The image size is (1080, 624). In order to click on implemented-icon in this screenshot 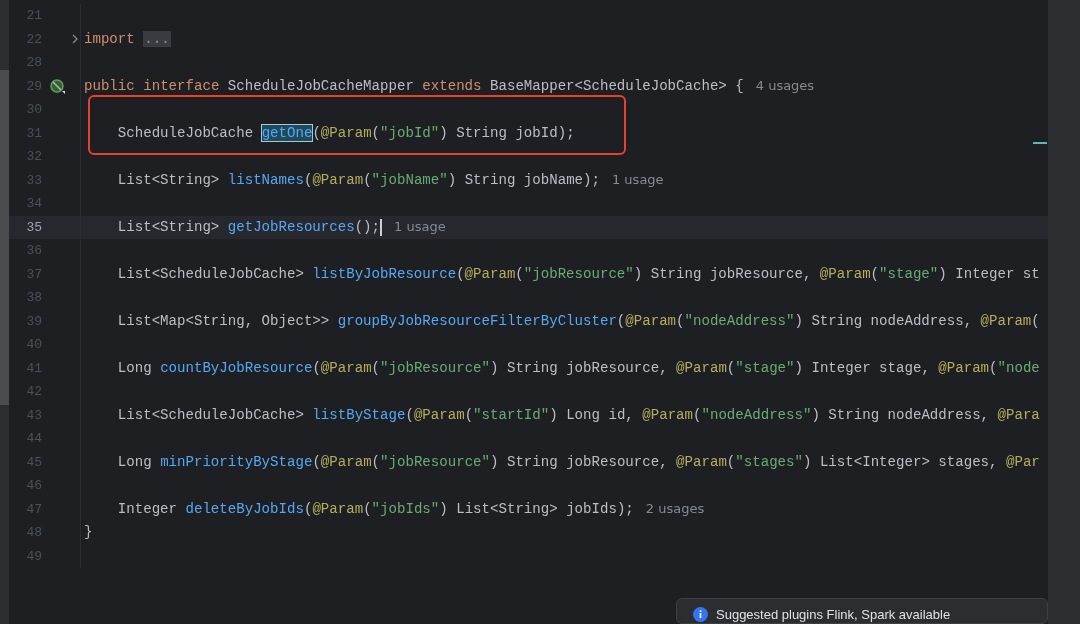, I will do `click(57, 86)`.